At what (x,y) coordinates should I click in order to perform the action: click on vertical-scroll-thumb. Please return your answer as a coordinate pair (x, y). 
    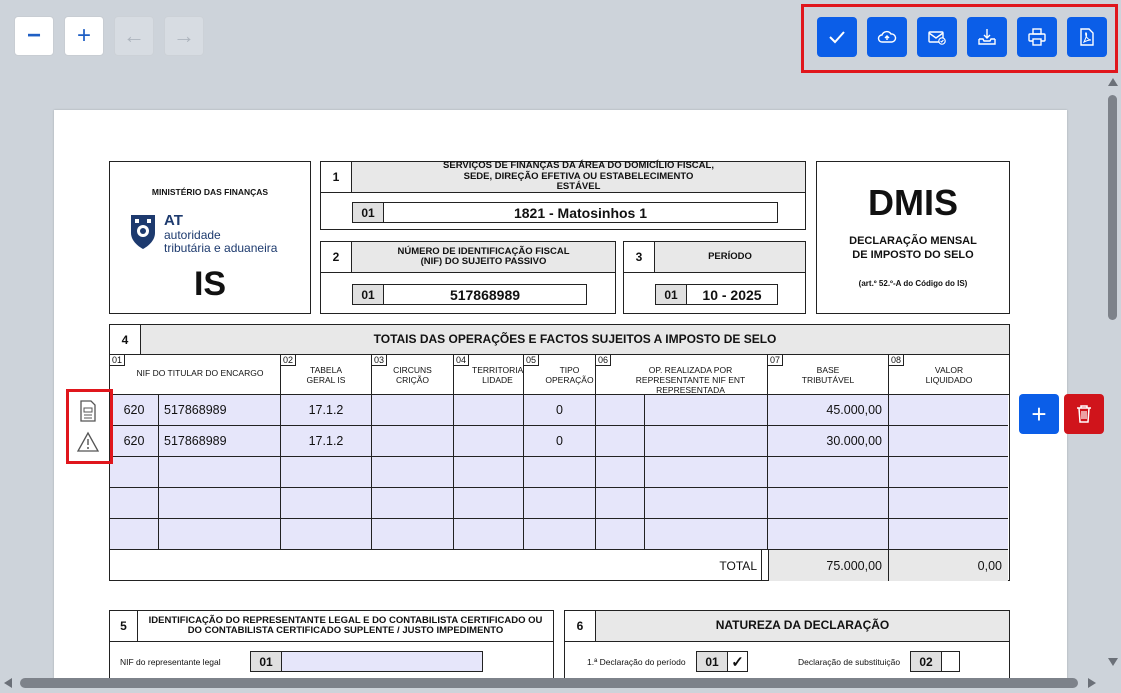
    Looking at the image, I should click on (1112, 207).